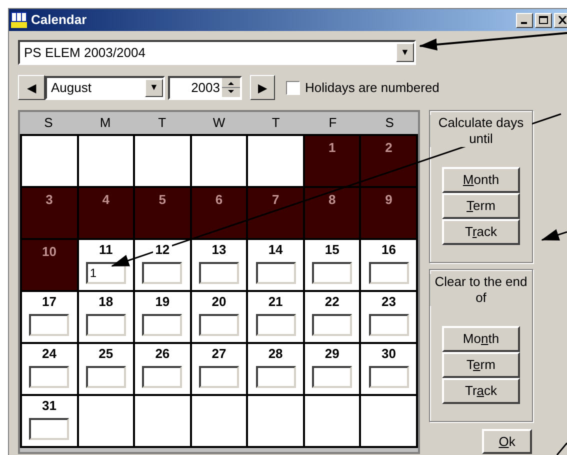 Image resolution: width=567 pixels, height=455 pixels. I want to click on month-arrow-button: ▼, so click(154, 87).